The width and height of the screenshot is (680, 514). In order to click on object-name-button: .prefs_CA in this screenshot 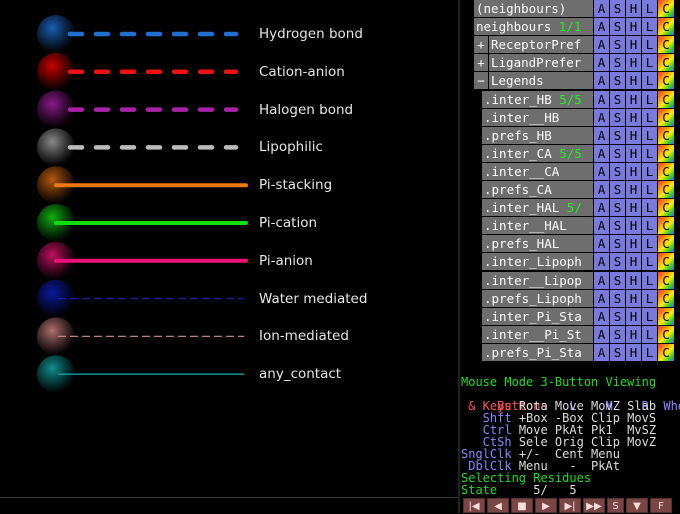, I will do `click(537, 189)`.